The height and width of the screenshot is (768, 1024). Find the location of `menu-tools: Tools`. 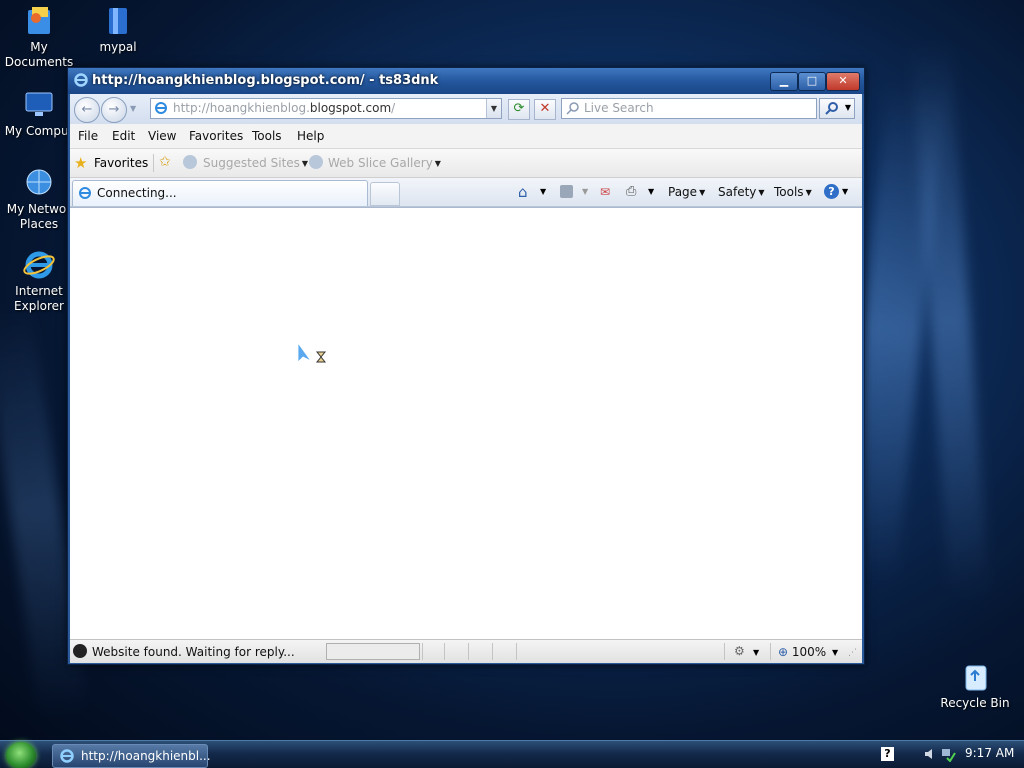

menu-tools: Tools is located at coordinates (267, 136).